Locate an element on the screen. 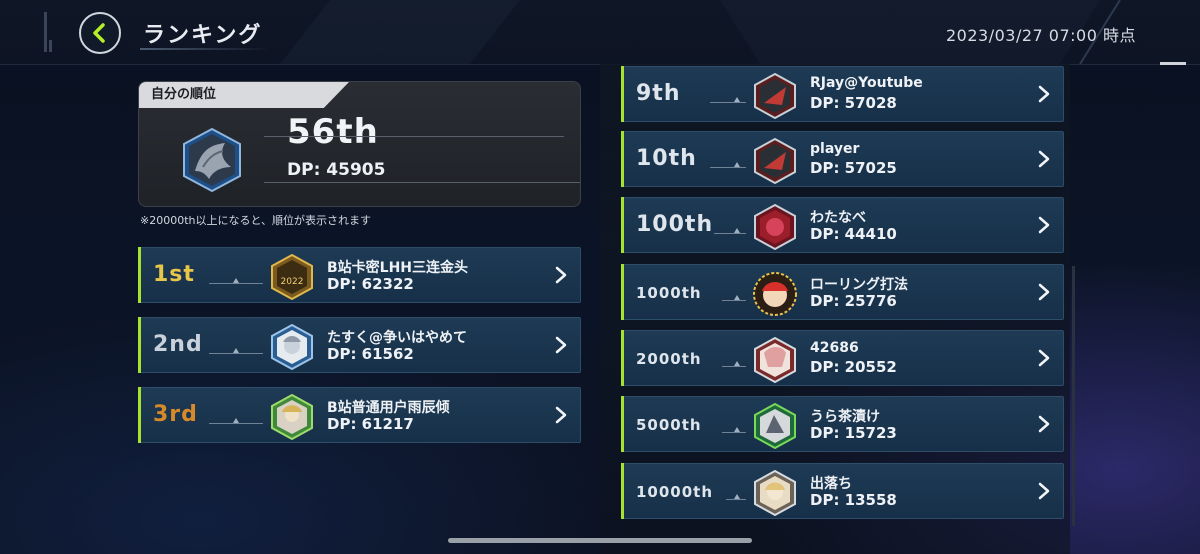 The width and height of the screenshot is (1200, 554). ranking-row-3rd: 3rd B站普通用户雨辰倾 DP: 61217 is located at coordinates (359, 415).